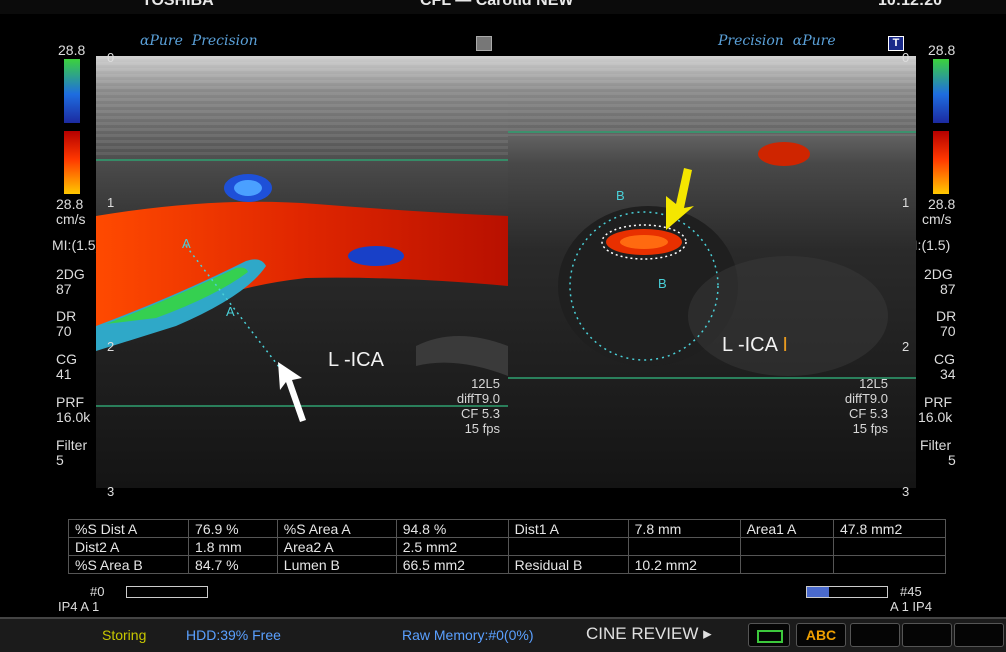  I want to click on yellow-arrow-icon, so click(680, 199).